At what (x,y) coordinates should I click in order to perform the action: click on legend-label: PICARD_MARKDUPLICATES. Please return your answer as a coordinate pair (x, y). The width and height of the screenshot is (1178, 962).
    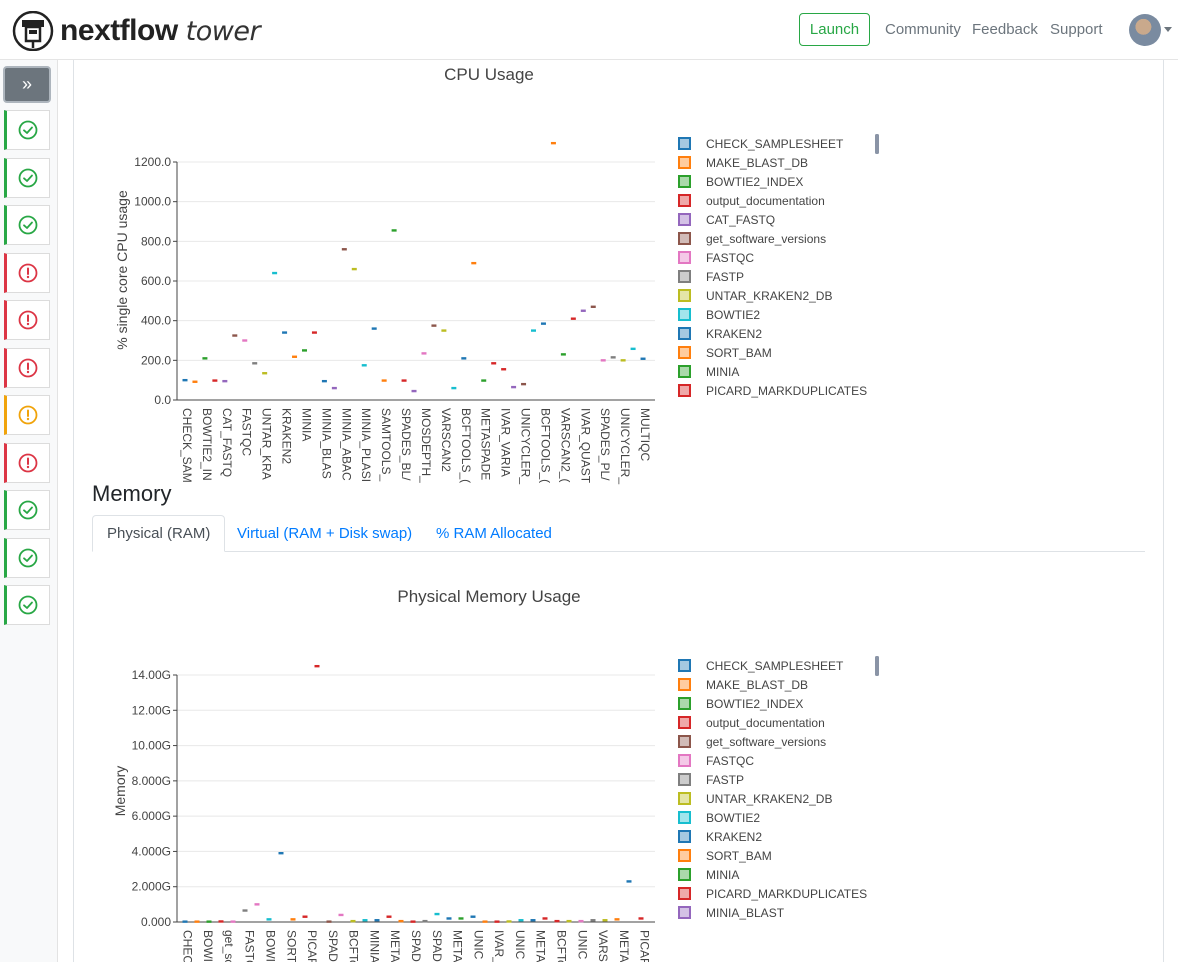
    Looking at the image, I should click on (786, 894).